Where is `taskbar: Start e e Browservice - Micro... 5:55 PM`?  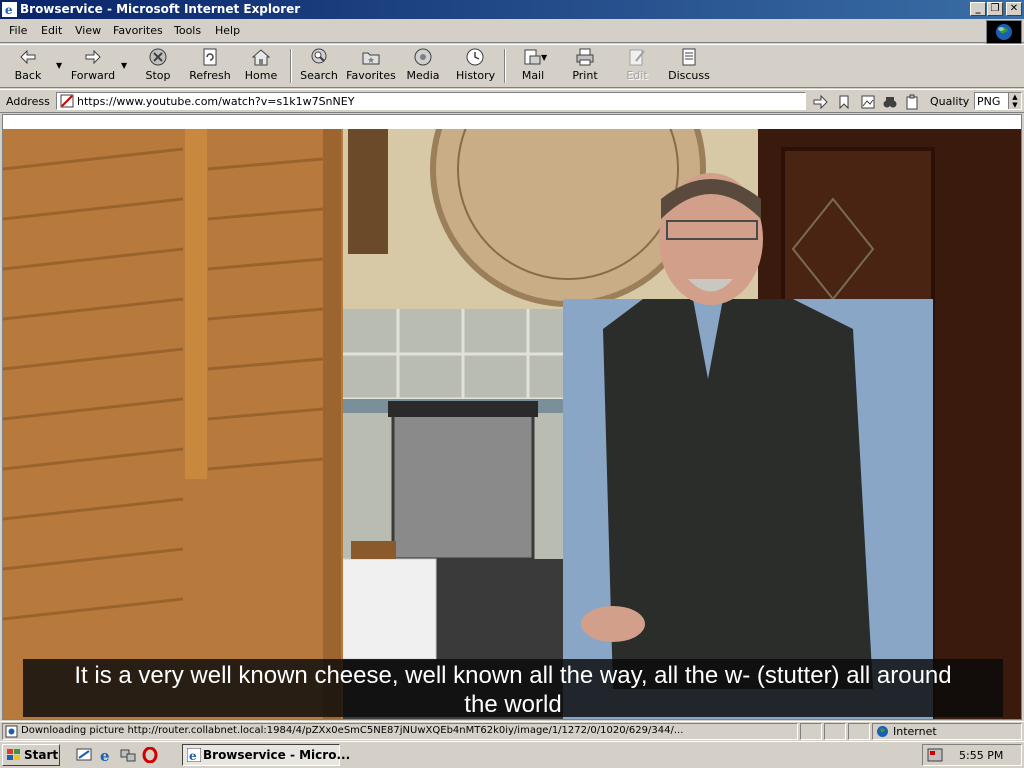
taskbar: Start e e Browservice - Micro... 5:55 PM is located at coordinates (512, 754).